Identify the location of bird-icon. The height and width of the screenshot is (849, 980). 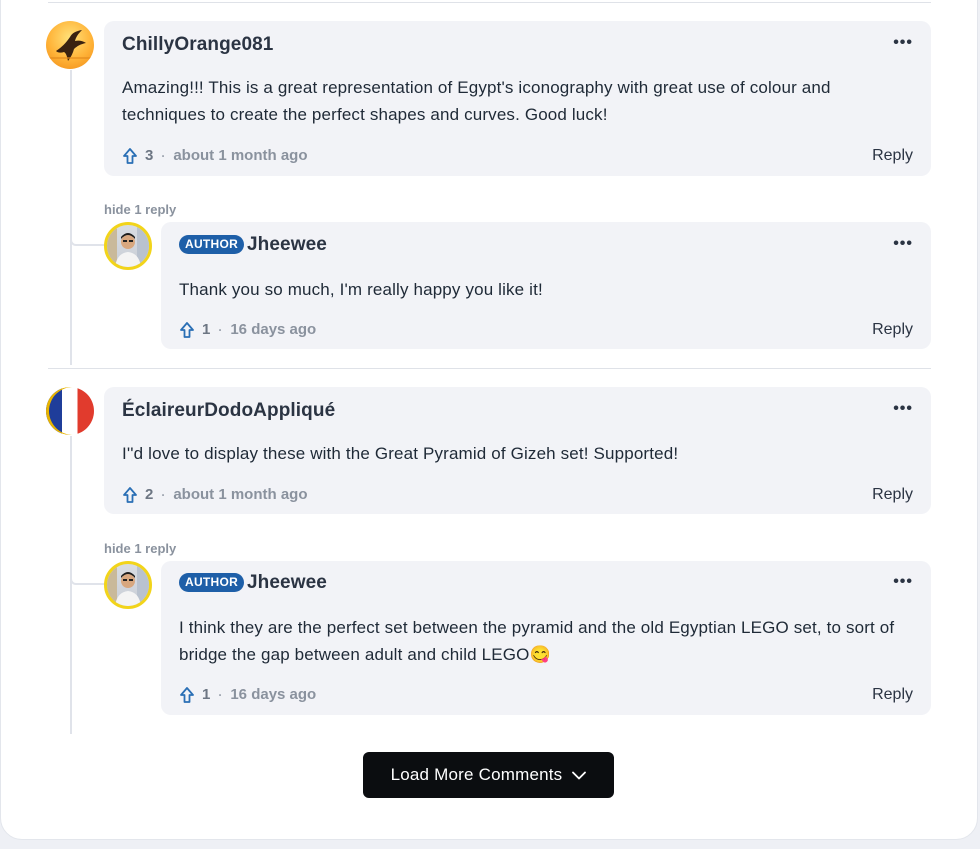
(70, 45).